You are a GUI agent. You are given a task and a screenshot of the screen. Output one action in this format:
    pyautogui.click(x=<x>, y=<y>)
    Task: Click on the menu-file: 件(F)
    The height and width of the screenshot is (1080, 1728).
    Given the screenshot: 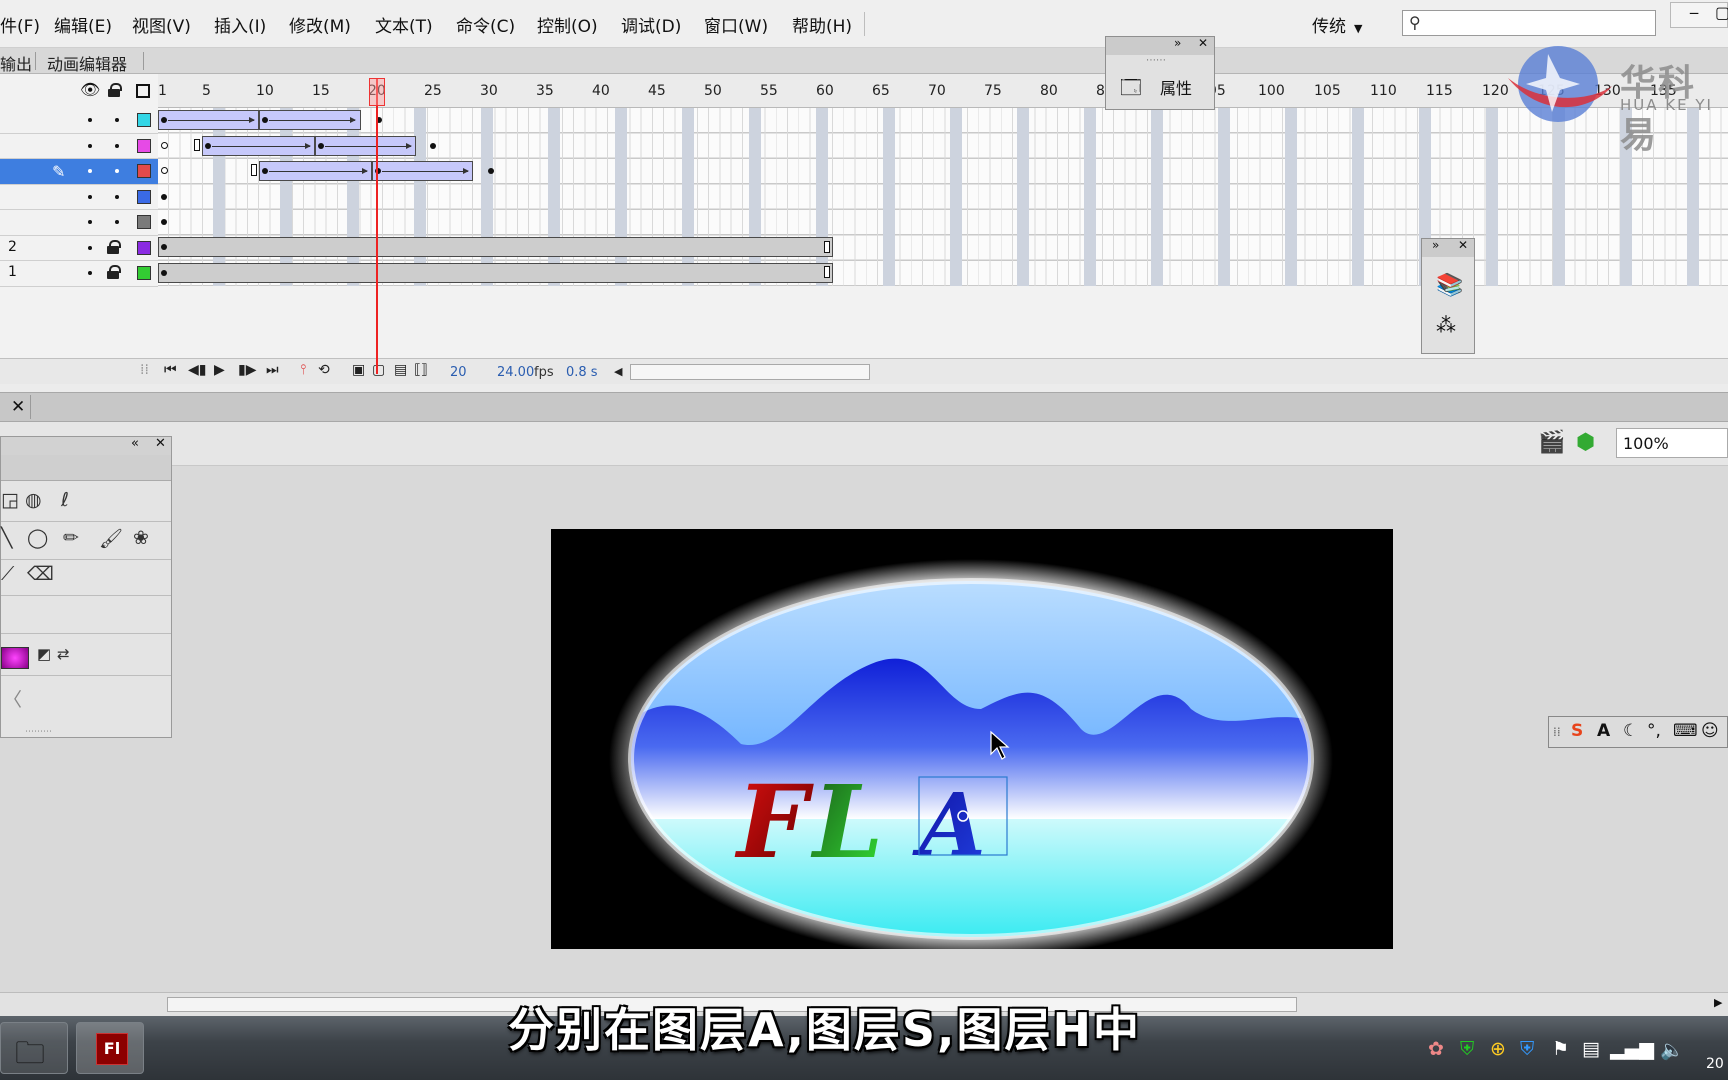 What is the action you would take?
    pyautogui.click(x=20, y=24)
    